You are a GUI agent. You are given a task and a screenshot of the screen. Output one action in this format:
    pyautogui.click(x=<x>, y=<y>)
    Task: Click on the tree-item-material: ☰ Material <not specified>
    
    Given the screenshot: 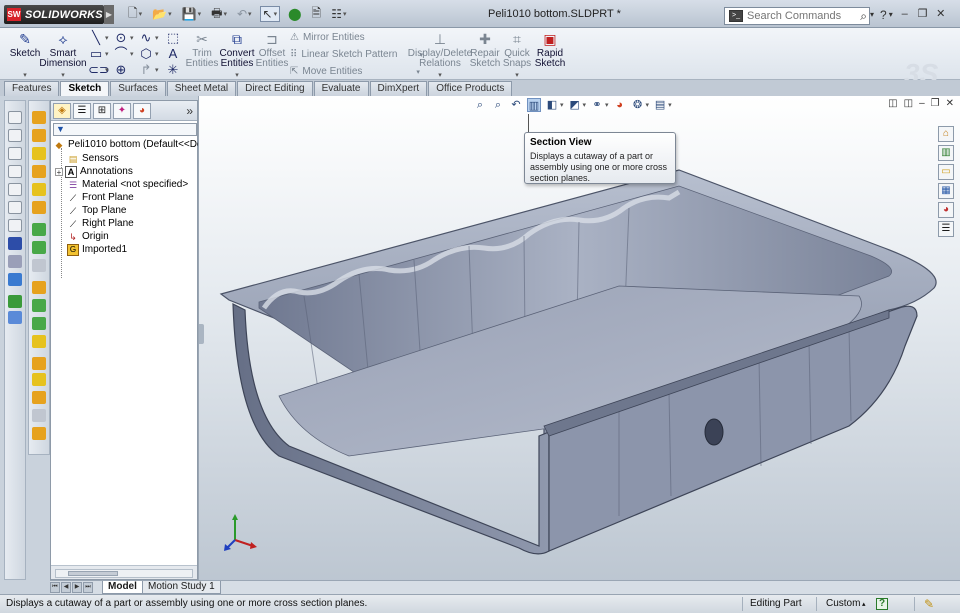 What is the action you would take?
    pyautogui.click(x=122, y=184)
    